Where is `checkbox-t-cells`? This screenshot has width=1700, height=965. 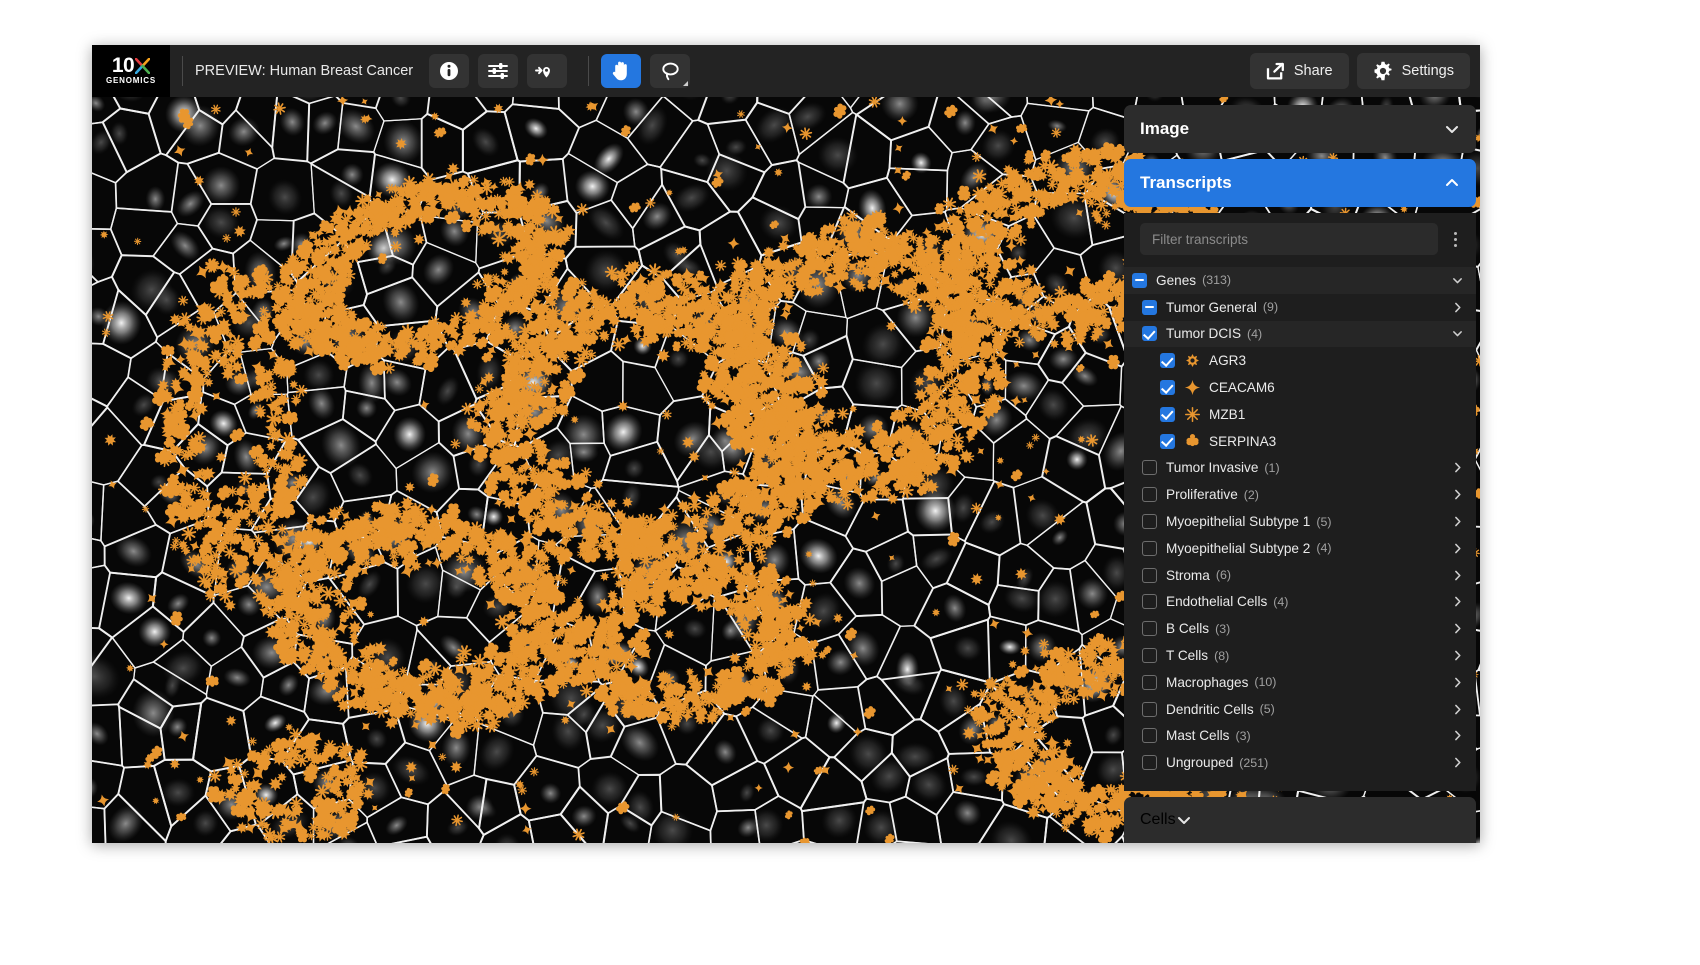 checkbox-t-cells is located at coordinates (1149, 656).